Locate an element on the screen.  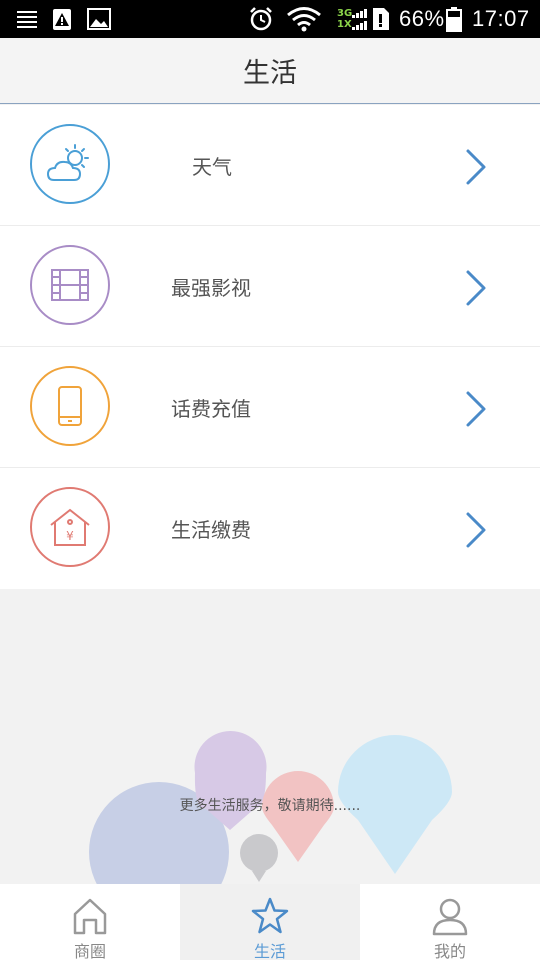
tab-business: 商圈 is located at coordinates (90, 922).